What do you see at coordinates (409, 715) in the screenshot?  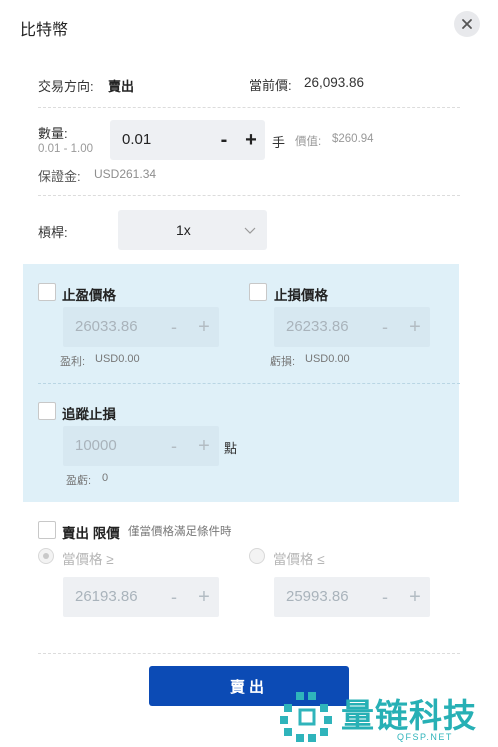 I see `watermark-text: 量链科技` at bounding box center [409, 715].